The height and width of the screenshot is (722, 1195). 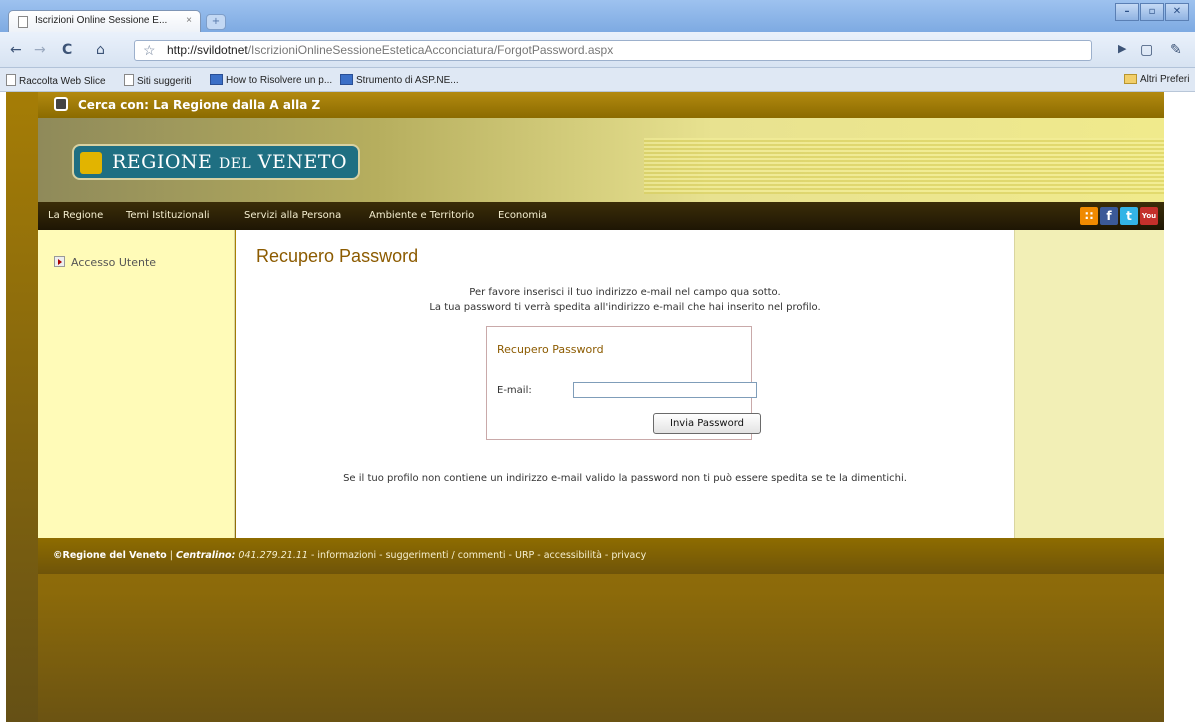 What do you see at coordinates (199, 105) in the screenshot?
I see `search-link: Cerca con: La Regione dalla A alla Z` at bounding box center [199, 105].